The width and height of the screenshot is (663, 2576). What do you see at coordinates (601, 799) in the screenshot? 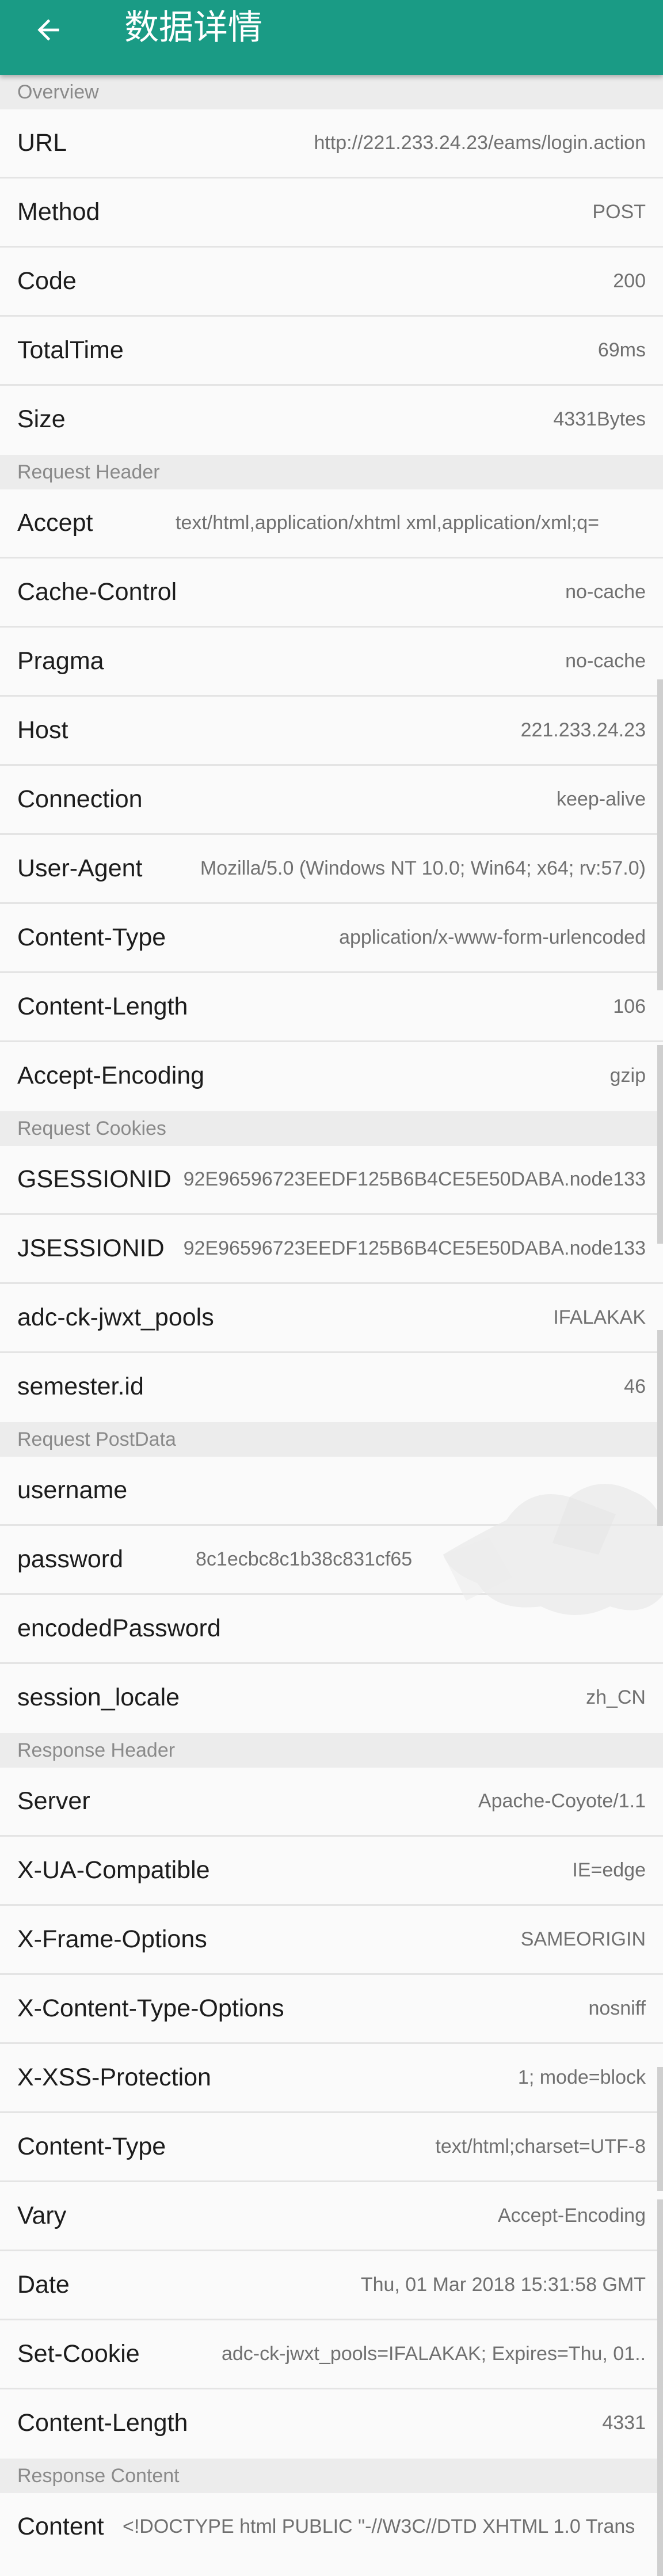
I see `row-value: keep-alive` at bounding box center [601, 799].